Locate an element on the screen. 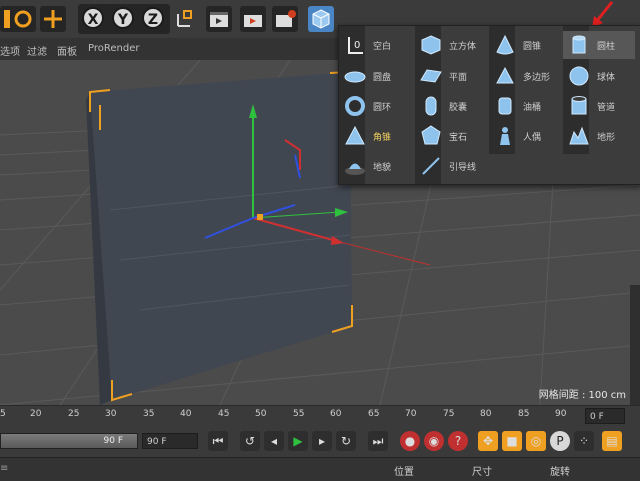  autokey-icon: ◉ is located at coordinates (434, 441).